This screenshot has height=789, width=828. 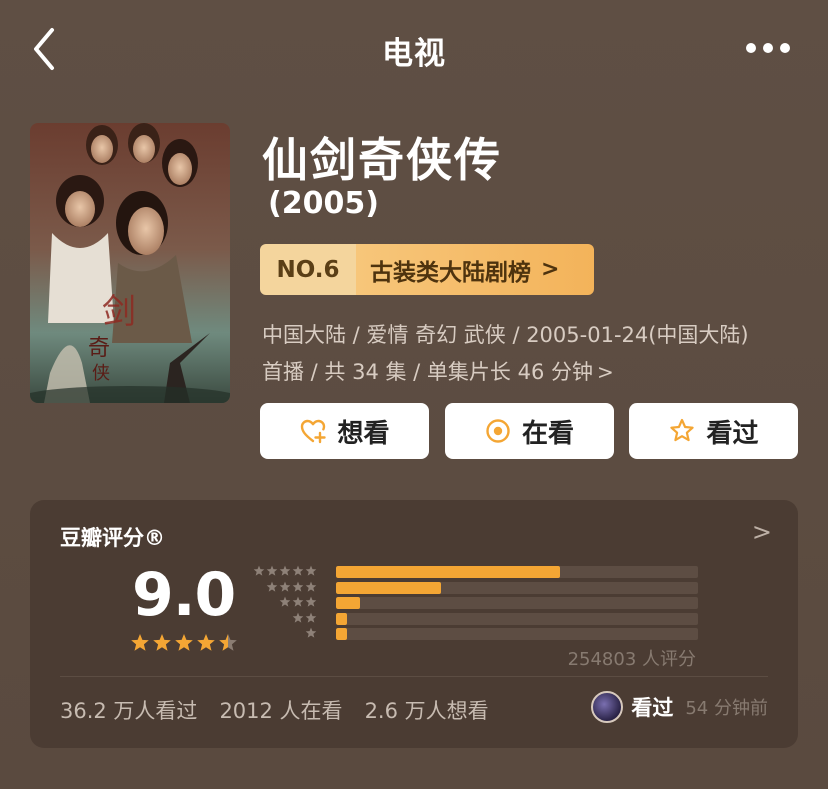 What do you see at coordinates (732, 433) in the screenshot?
I see `watched-label: 看过` at bounding box center [732, 433].